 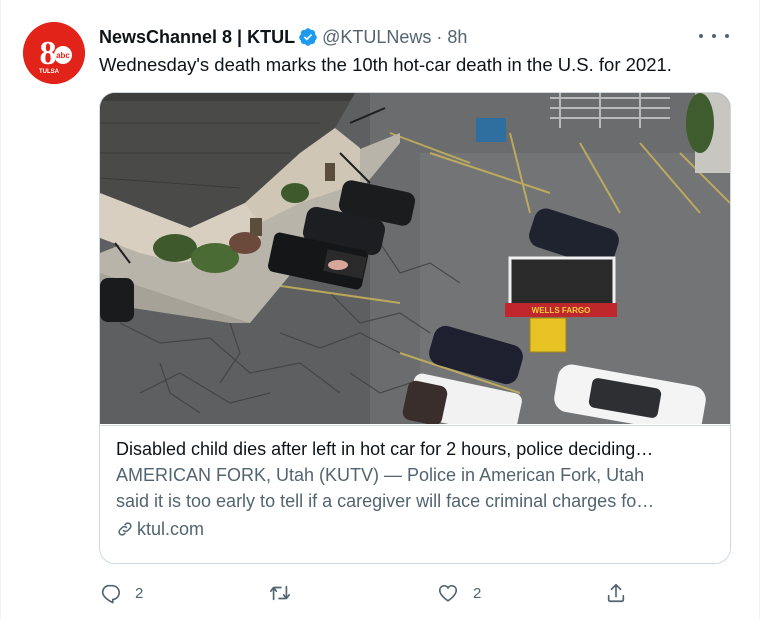 I want to click on avatar: 8 abc TULSA, so click(x=54, y=53).